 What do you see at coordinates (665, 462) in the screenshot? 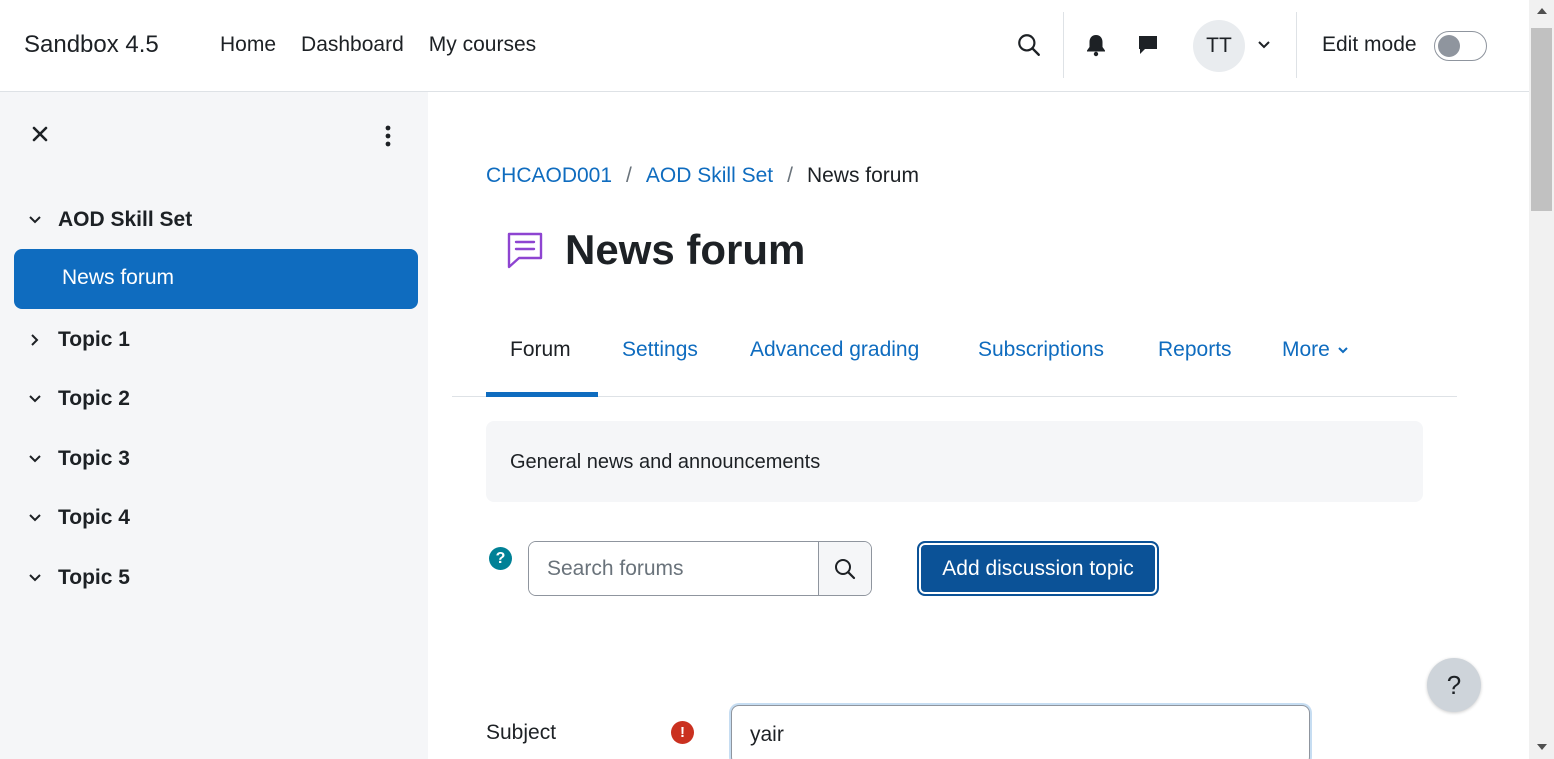
I see `forum-intro-text: General news and announcements` at bounding box center [665, 462].